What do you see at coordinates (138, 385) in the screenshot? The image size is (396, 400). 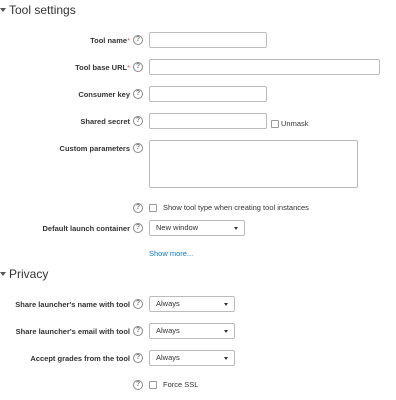 I see `force-ssl-help-icon: ?` at bounding box center [138, 385].